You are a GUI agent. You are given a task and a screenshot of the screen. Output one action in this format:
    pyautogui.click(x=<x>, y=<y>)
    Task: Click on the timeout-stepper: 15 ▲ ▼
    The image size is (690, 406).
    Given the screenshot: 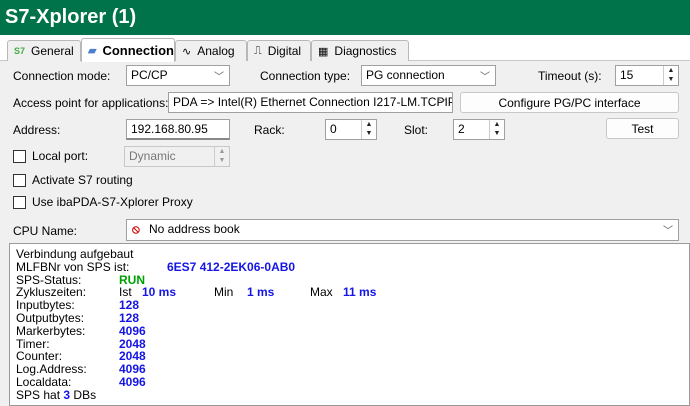 What is the action you would take?
    pyautogui.click(x=647, y=75)
    